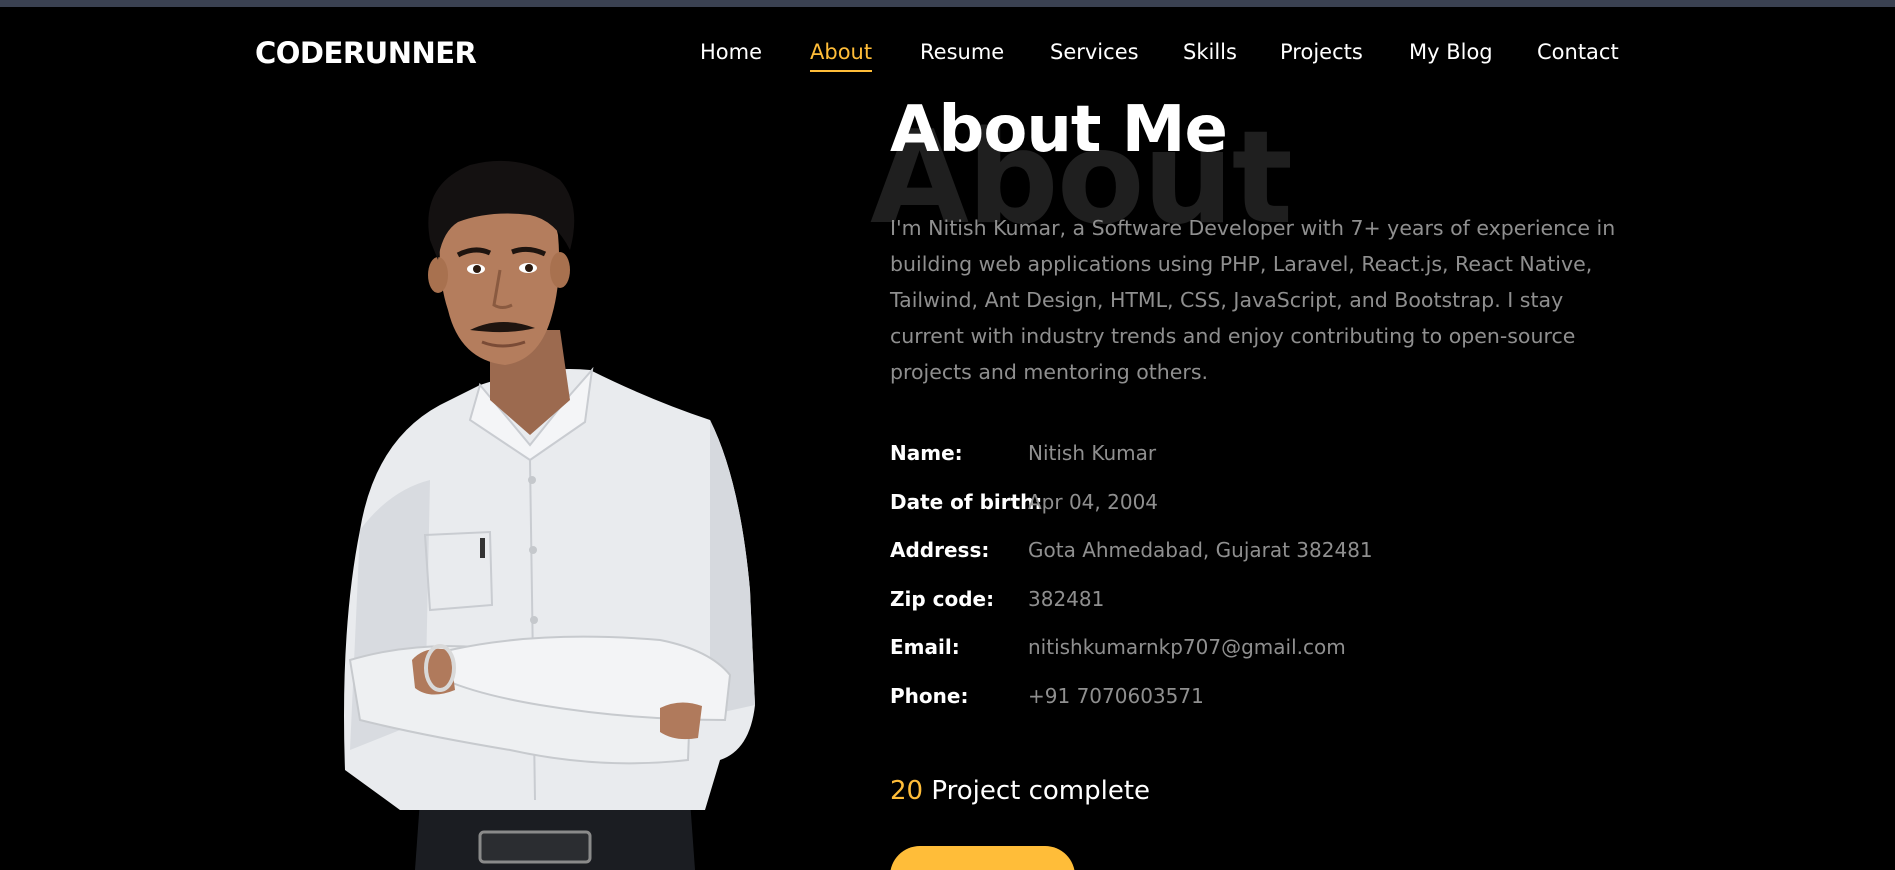 Image resolution: width=1895 pixels, height=870 pixels. Describe the element at coordinates (1059, 130) in the screenshot. I see `section-title: About Me` at that location.